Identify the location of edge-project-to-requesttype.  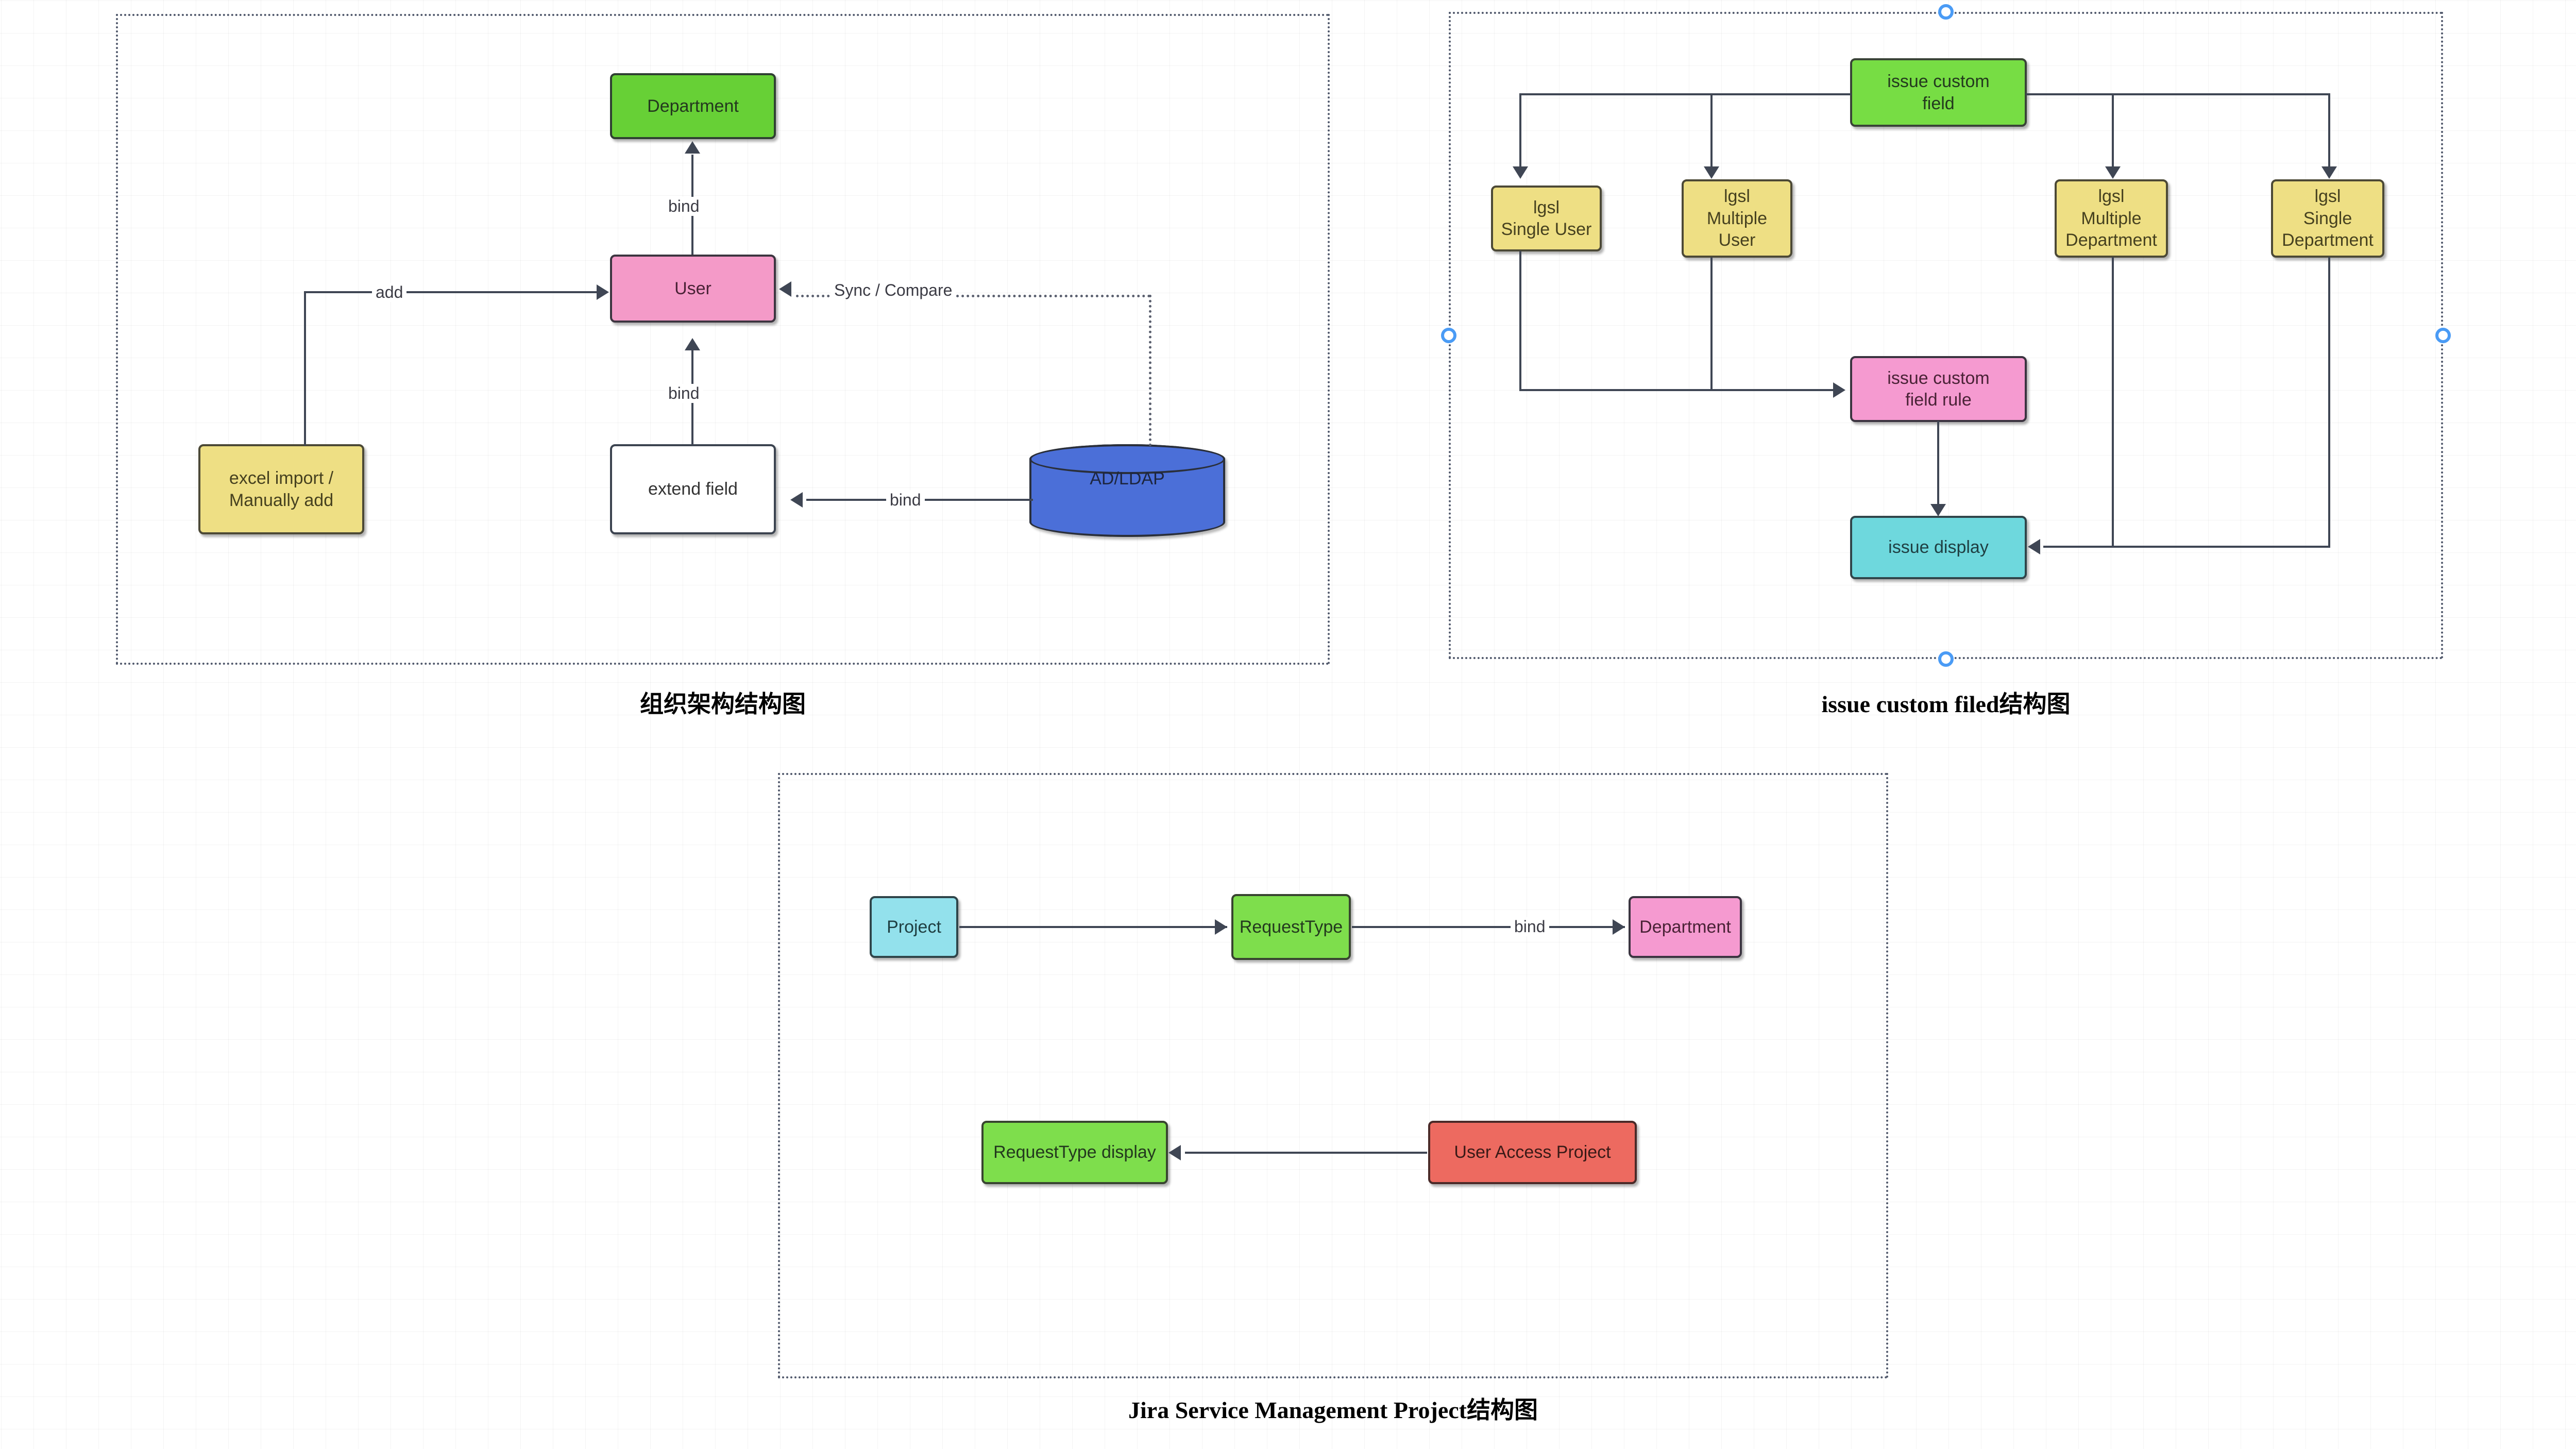
(1093, 927).